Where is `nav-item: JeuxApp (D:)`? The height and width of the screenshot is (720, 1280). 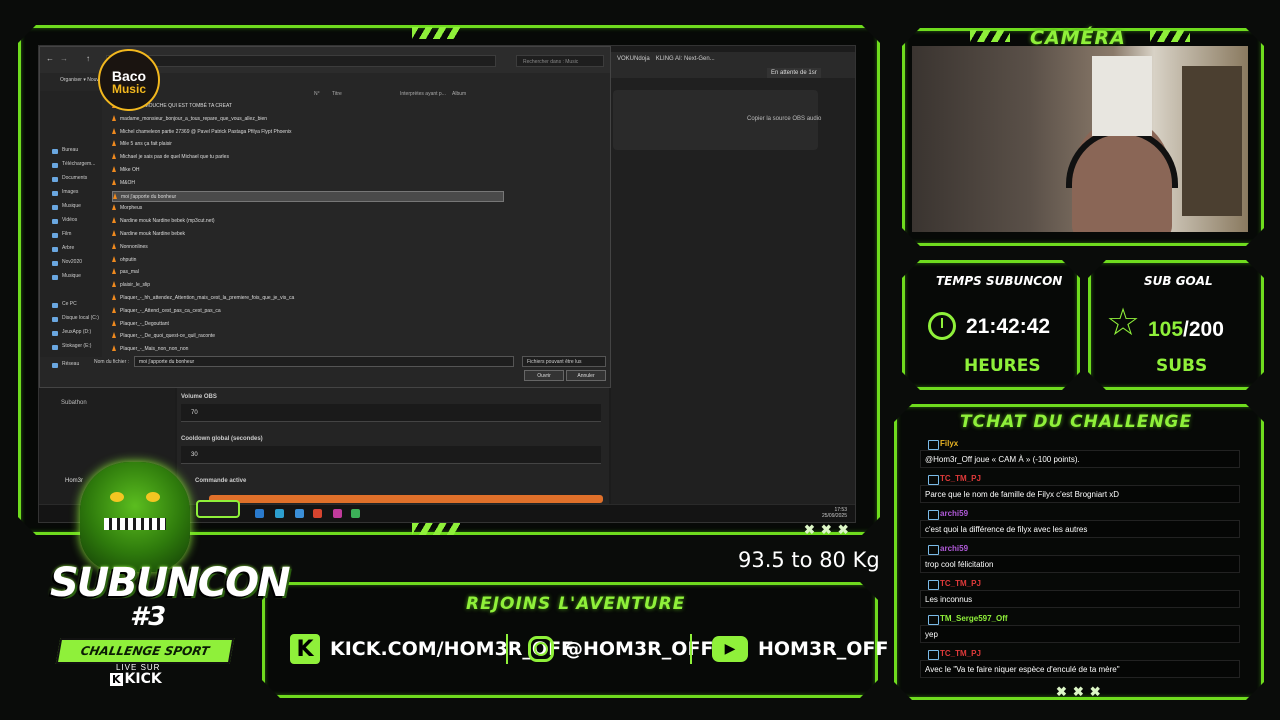
nav-item: JeuxApp (D:) is located at coordinates (76, 332).